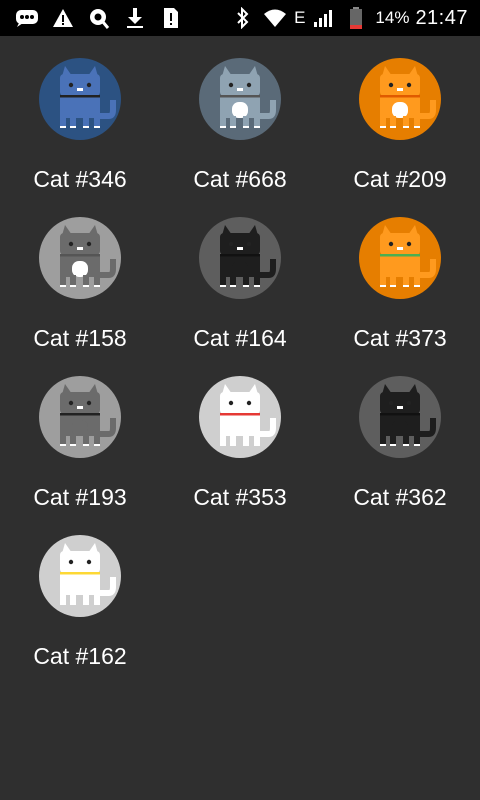 The height and width of the screenshot is (800, 480). What do you see at coordinates (300, 17) in the screenshot?
I see `network-type: E` at bounding box center [300, 17].